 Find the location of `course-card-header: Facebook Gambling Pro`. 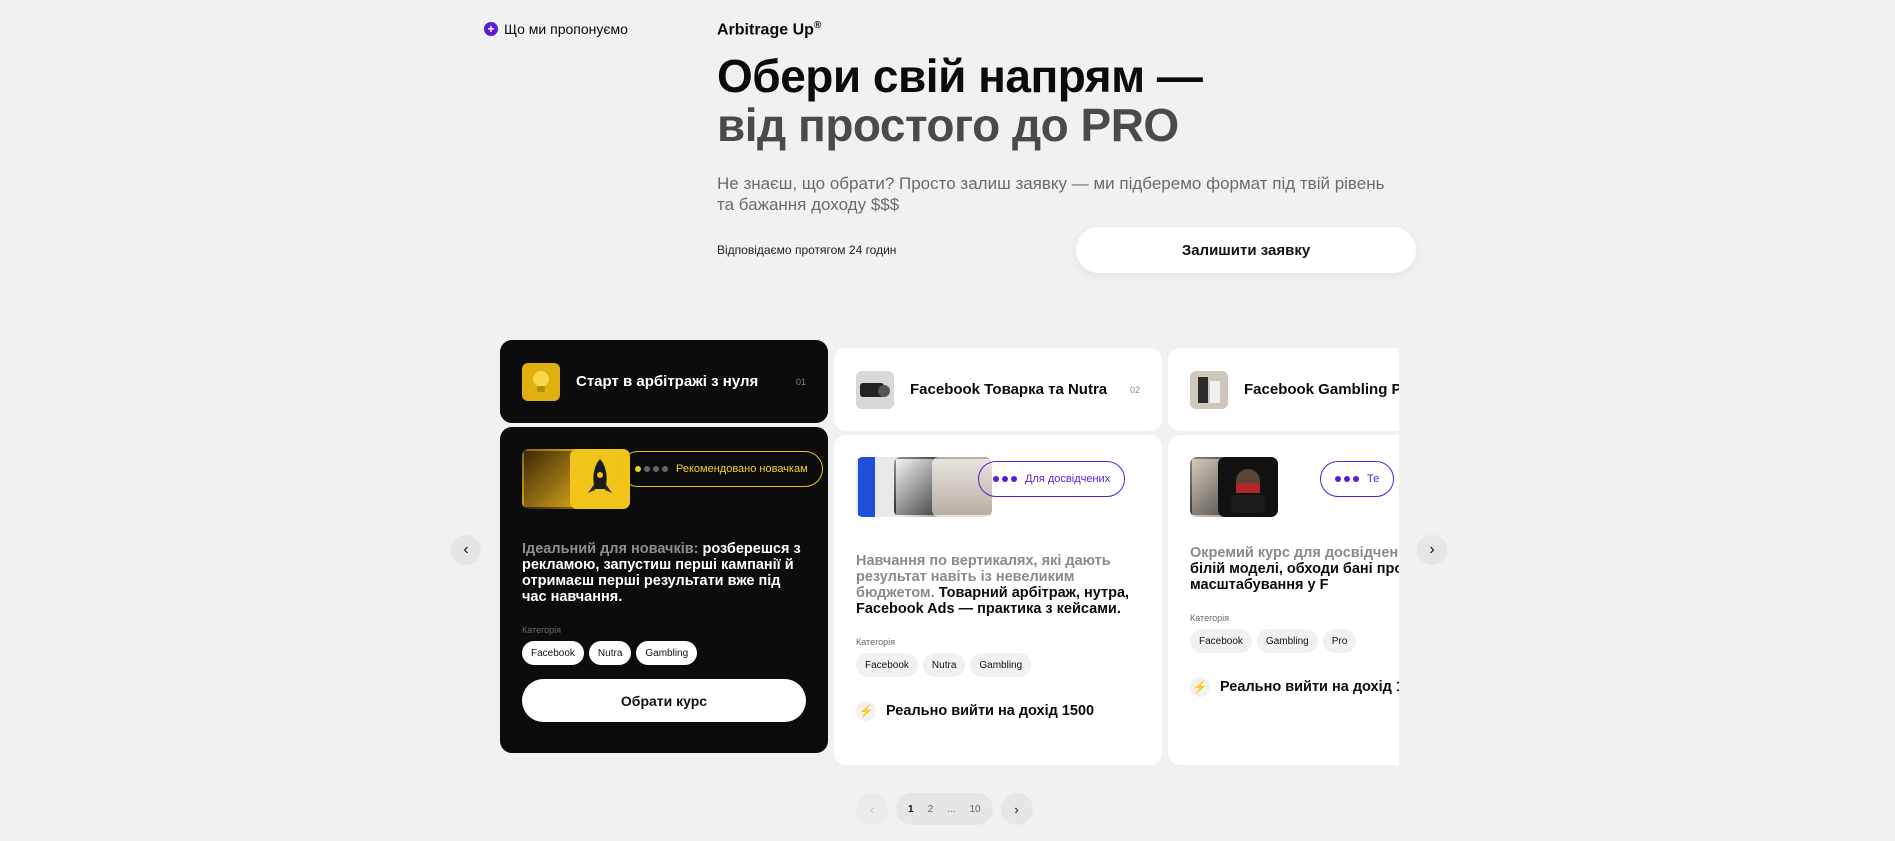

course-card-header: Facebook Gambling Pro is located at coordinates (1283, 389).